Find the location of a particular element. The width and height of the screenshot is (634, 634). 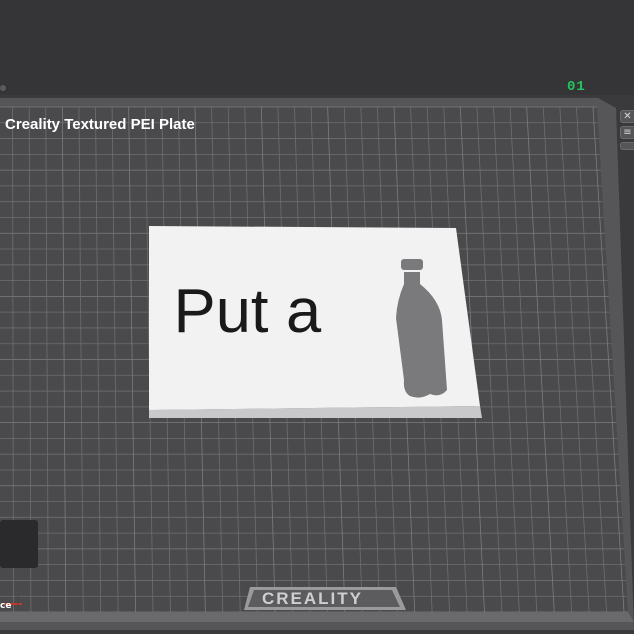

model-text: Put a is located at coordinates (247, 311).